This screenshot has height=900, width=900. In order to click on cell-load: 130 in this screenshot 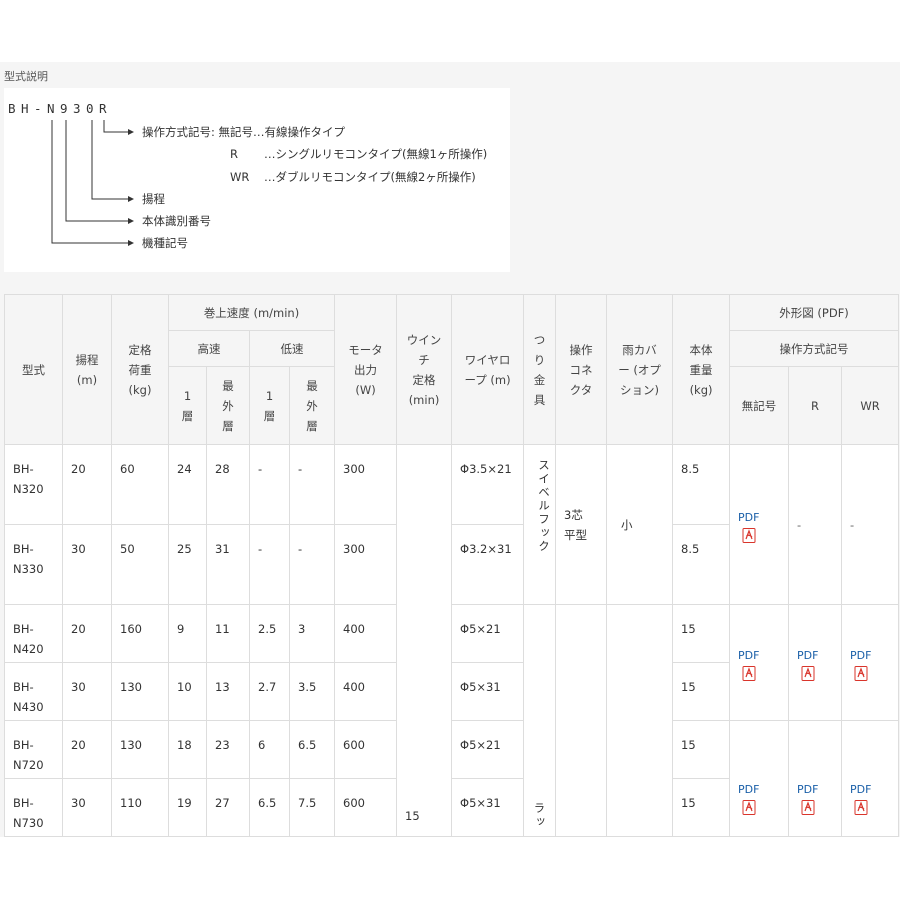, I will do `click(140, 749)`.